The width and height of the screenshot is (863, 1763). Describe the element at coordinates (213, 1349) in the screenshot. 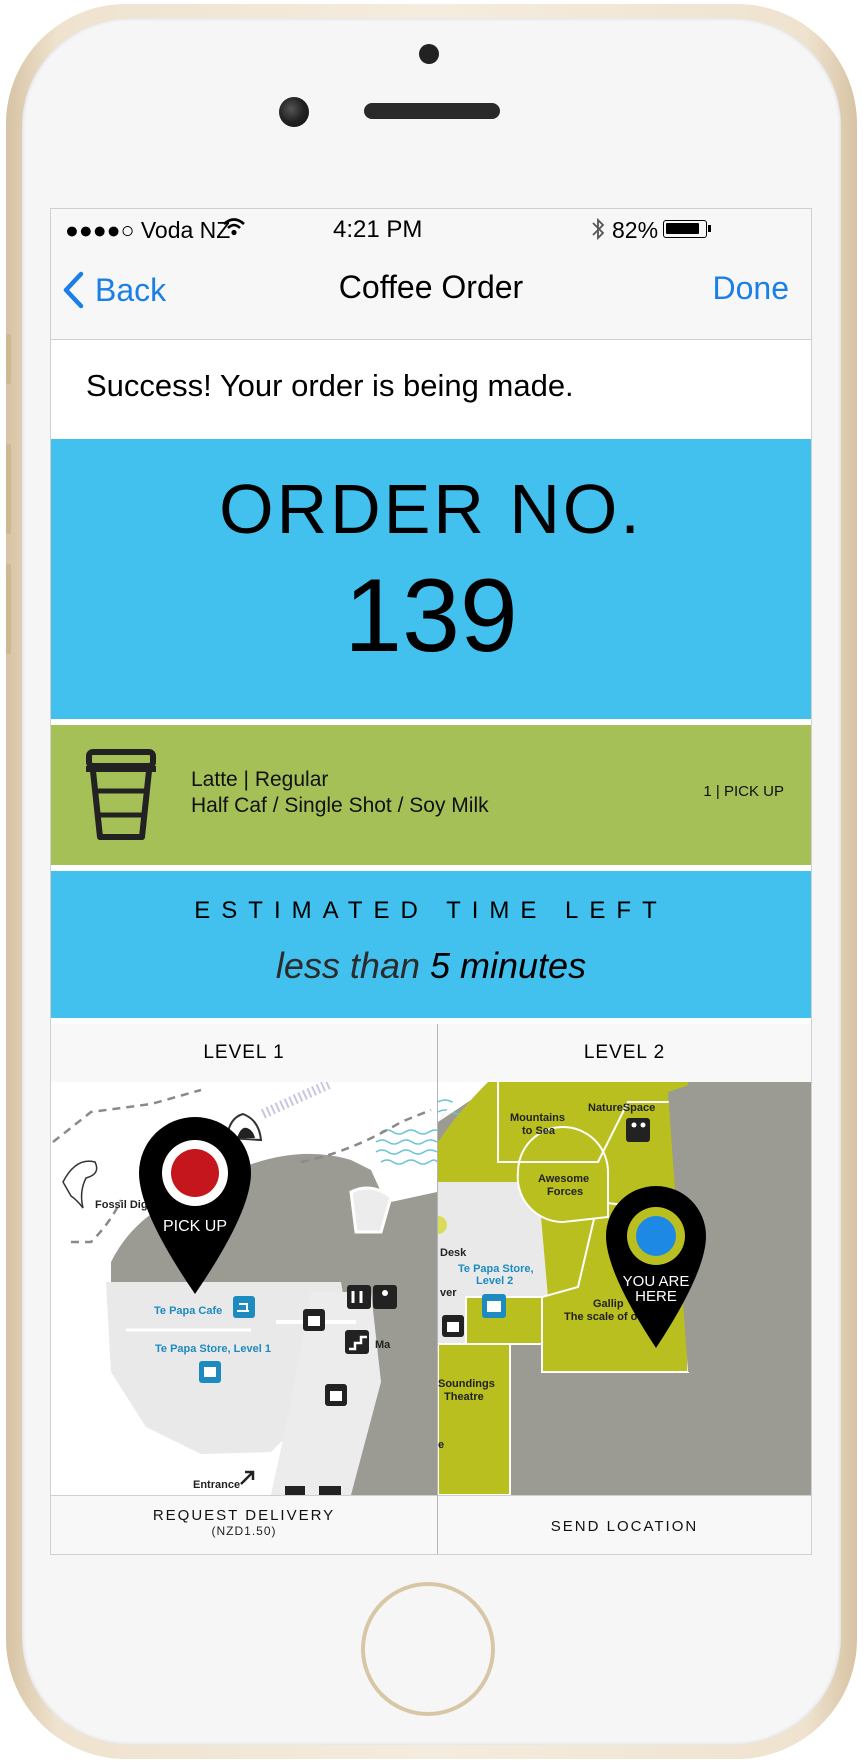

I see `map-label-store-l1: Te Papa Store, Level 1` at that location.